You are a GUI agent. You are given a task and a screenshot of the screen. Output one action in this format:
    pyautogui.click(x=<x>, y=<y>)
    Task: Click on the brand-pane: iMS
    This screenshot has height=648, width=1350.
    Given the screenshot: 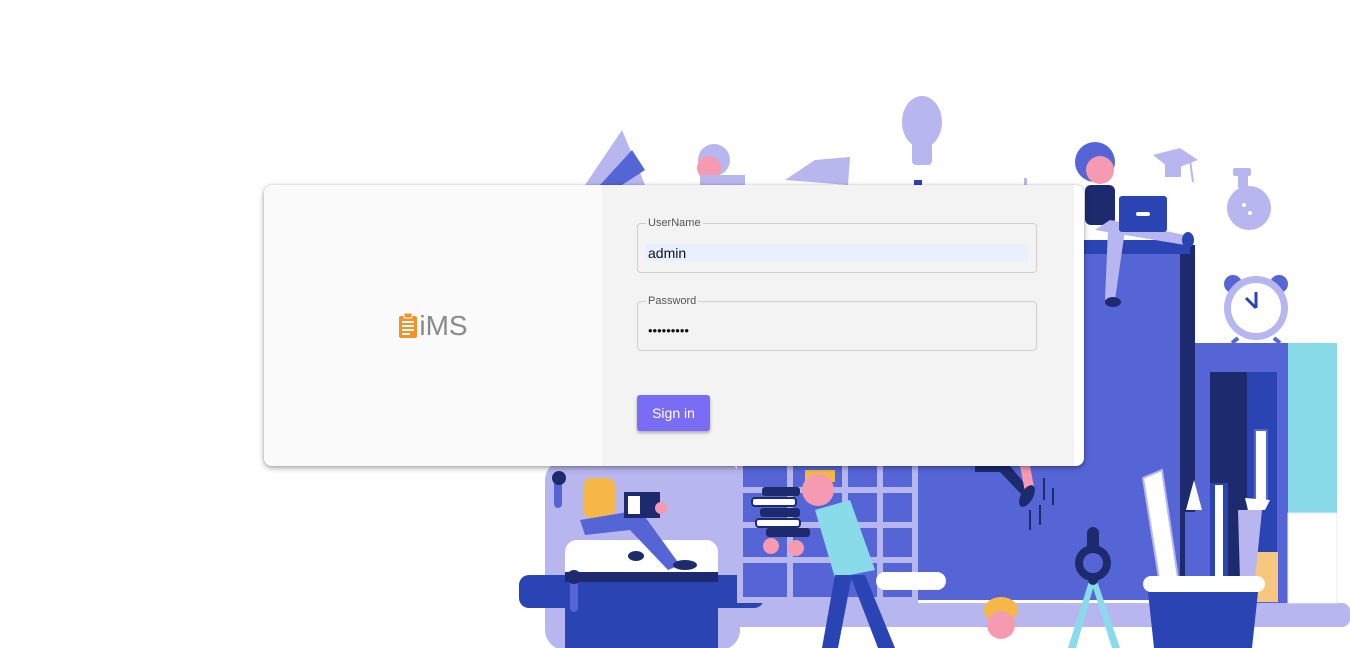 What is the action you would take?
    pyautogui.click(x=433, y=325)
    